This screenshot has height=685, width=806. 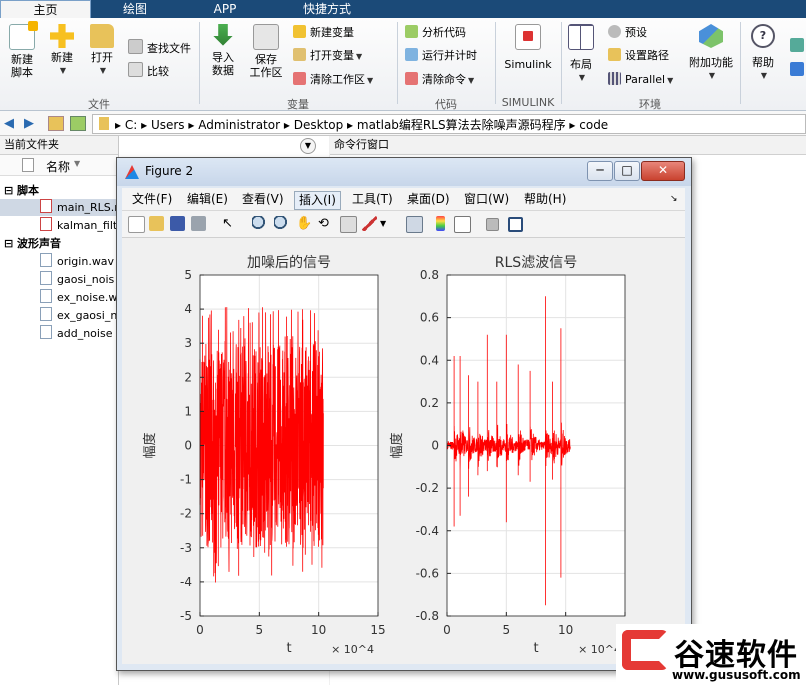 I want to click on tick-label-y: 0.6, so click(x=429, y=318).